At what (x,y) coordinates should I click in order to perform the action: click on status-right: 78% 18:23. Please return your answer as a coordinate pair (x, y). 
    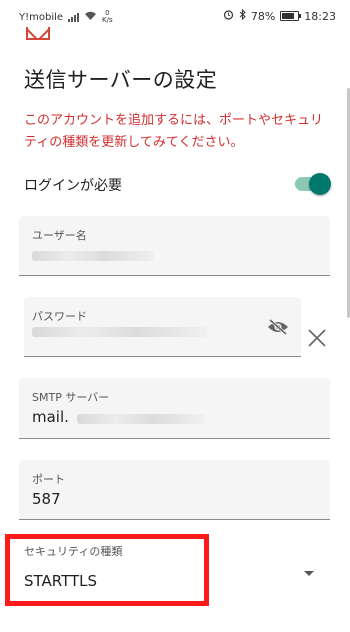
    Looking at the image, I should click on (279, 15).